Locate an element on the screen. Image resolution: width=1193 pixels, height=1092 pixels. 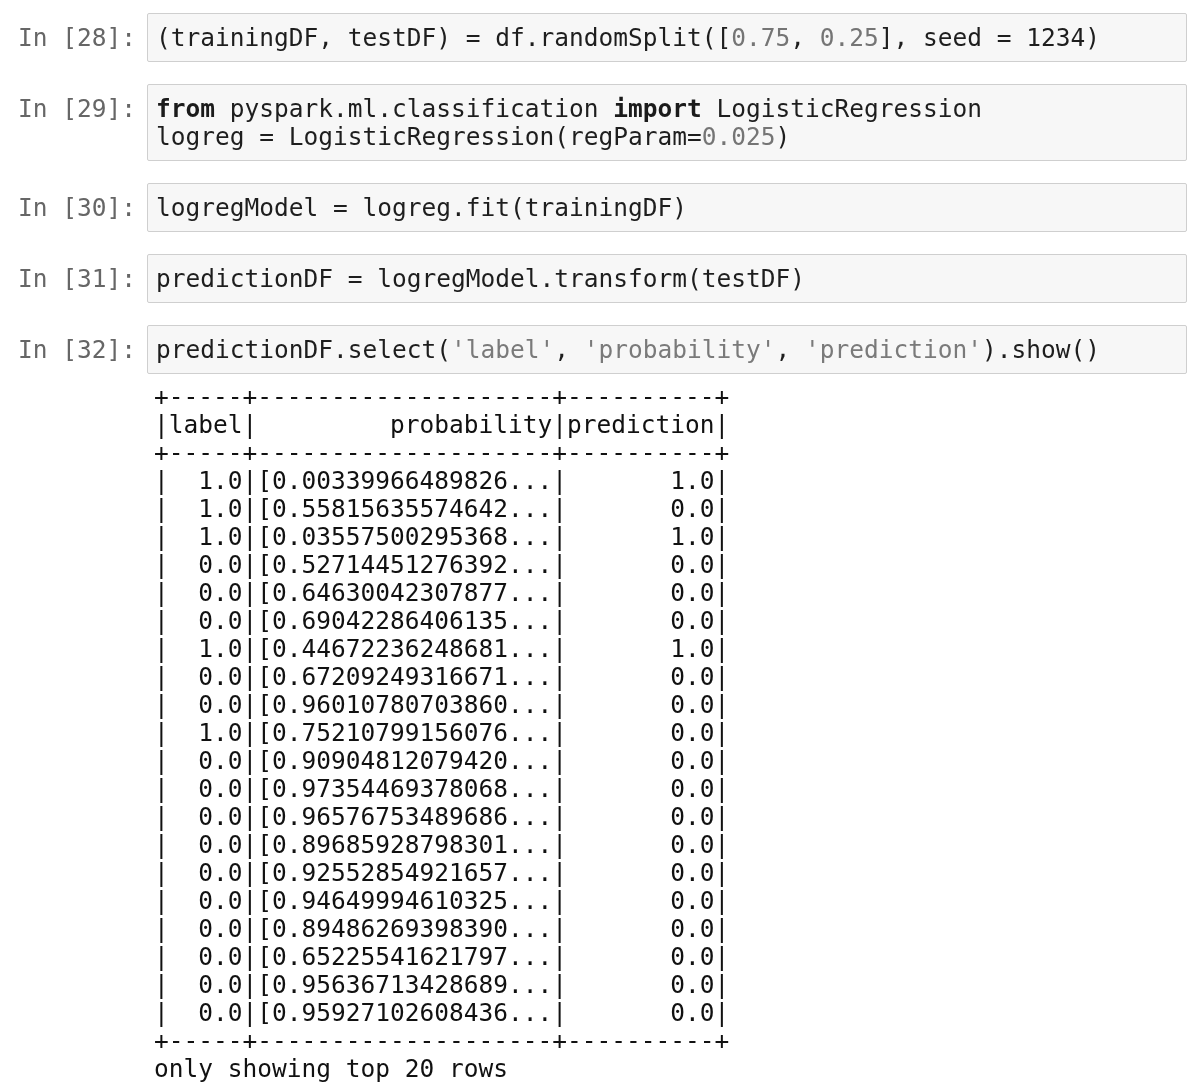
table-row: | 0.0|[0.96010780703860...| 0.0| is located at coordinates (442, 705).